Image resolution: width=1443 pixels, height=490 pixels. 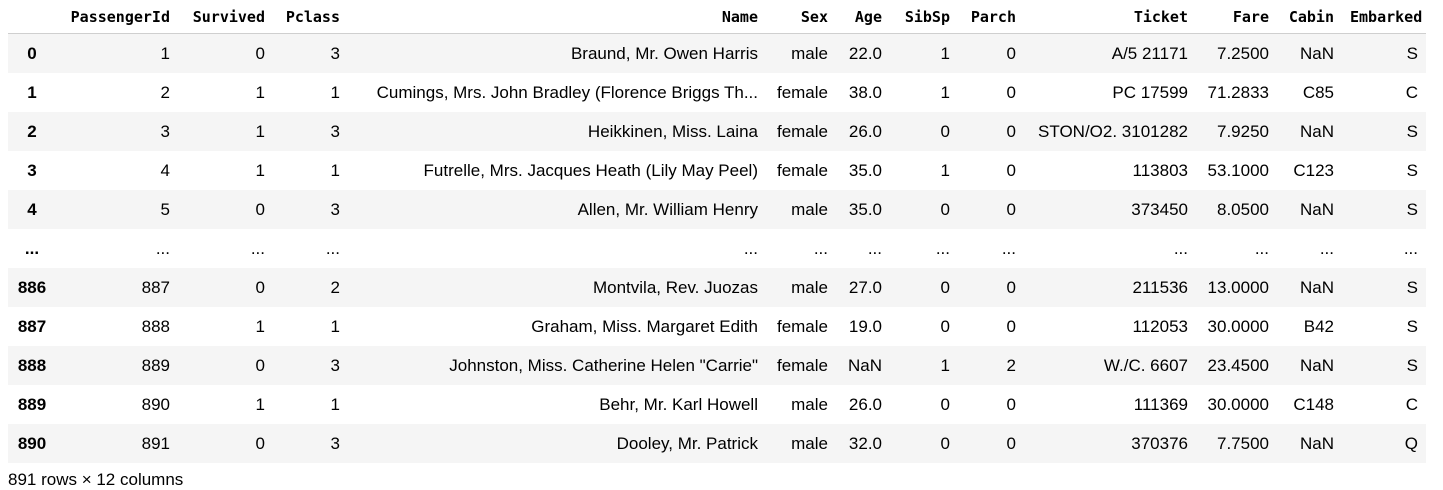 I want to click on table-cell: 7.9250, so click(x=1243, y=131).